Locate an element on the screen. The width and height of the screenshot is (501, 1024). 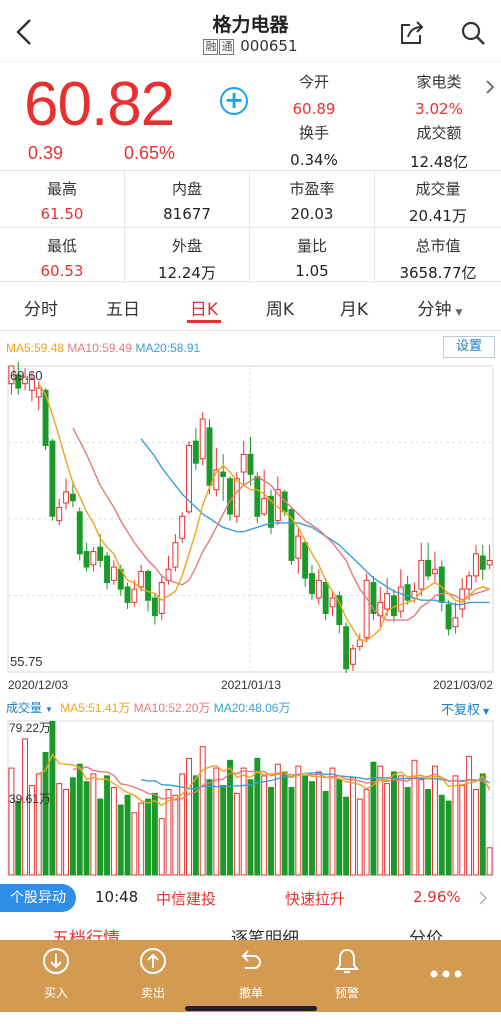
stats-row: 最高 61.50 内盘 81677 市盈率 20.03 成交量 20.41万 is located at coordinates (250, 199).